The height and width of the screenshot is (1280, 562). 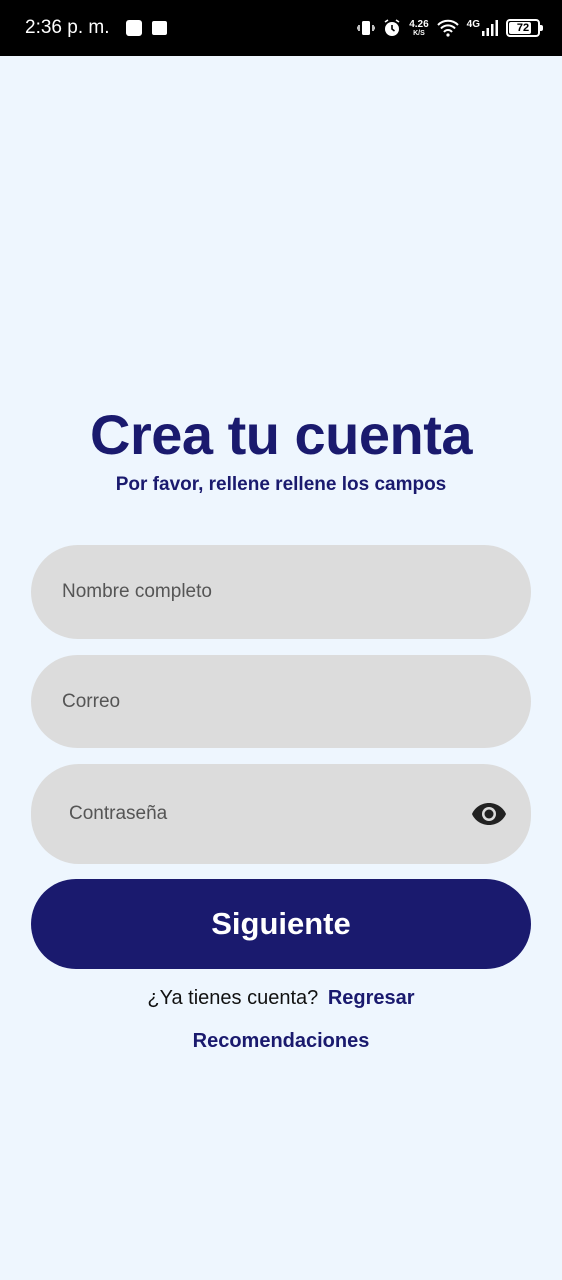 I want to click on recommendations-link: Recomendaciones, so click(x=281, y=1041).